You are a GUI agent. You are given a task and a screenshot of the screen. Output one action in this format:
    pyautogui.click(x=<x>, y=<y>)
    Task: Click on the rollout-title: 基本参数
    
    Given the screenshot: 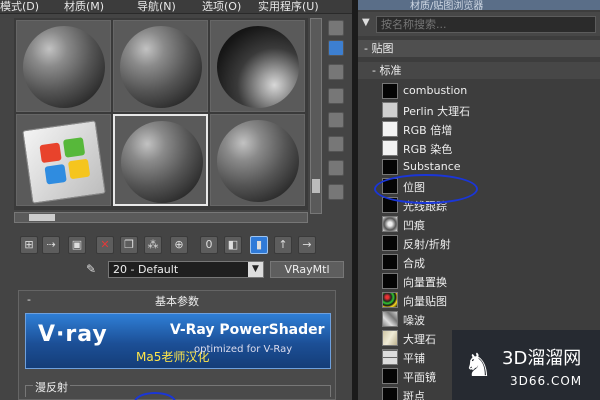 What is the action you would take?
    pyautogui.click(x=177, y=301)
    